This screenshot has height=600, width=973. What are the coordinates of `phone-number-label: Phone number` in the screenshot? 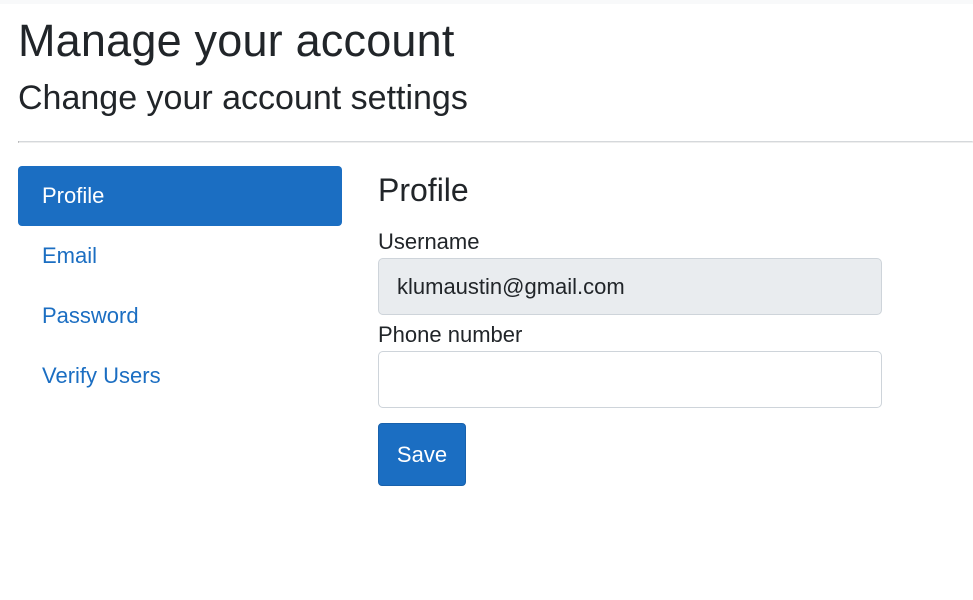 It's located at (450, 334).